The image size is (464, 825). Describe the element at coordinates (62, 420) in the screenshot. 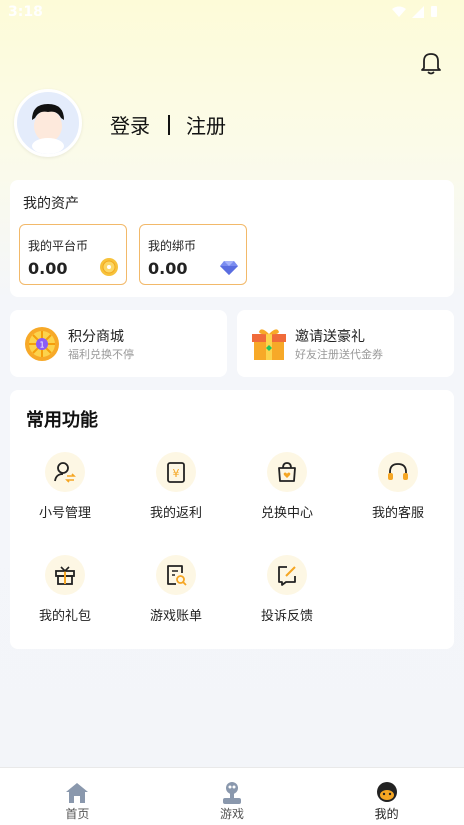

I see `functions-title: 常用功能` at that location.